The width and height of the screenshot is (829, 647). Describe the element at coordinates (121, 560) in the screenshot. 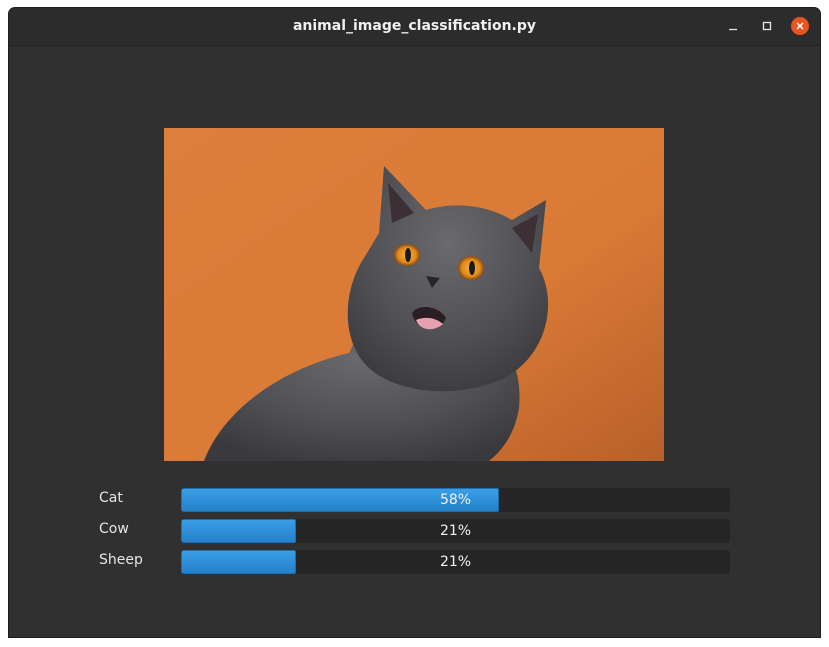

I see `label-sheep: Sheep` at that location.